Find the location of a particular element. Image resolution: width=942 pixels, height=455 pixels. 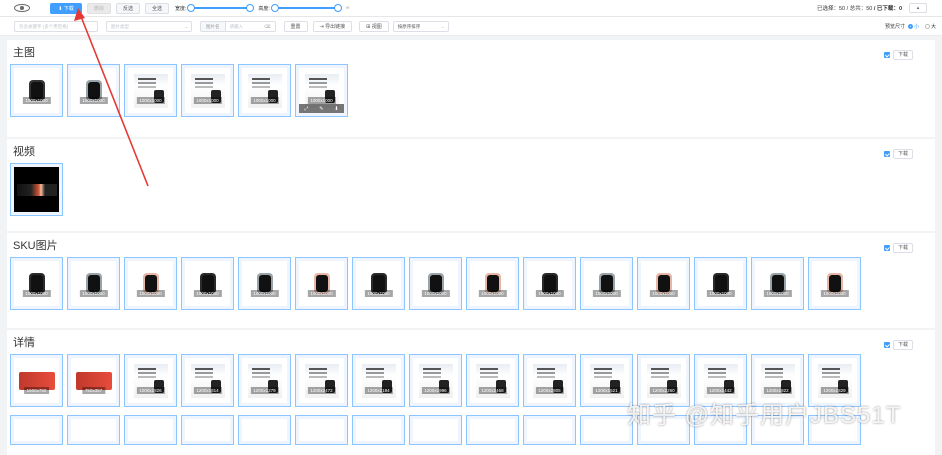

image-action-bar: ⤢ ✎ ⬇ is located at coordinates (321, 108).